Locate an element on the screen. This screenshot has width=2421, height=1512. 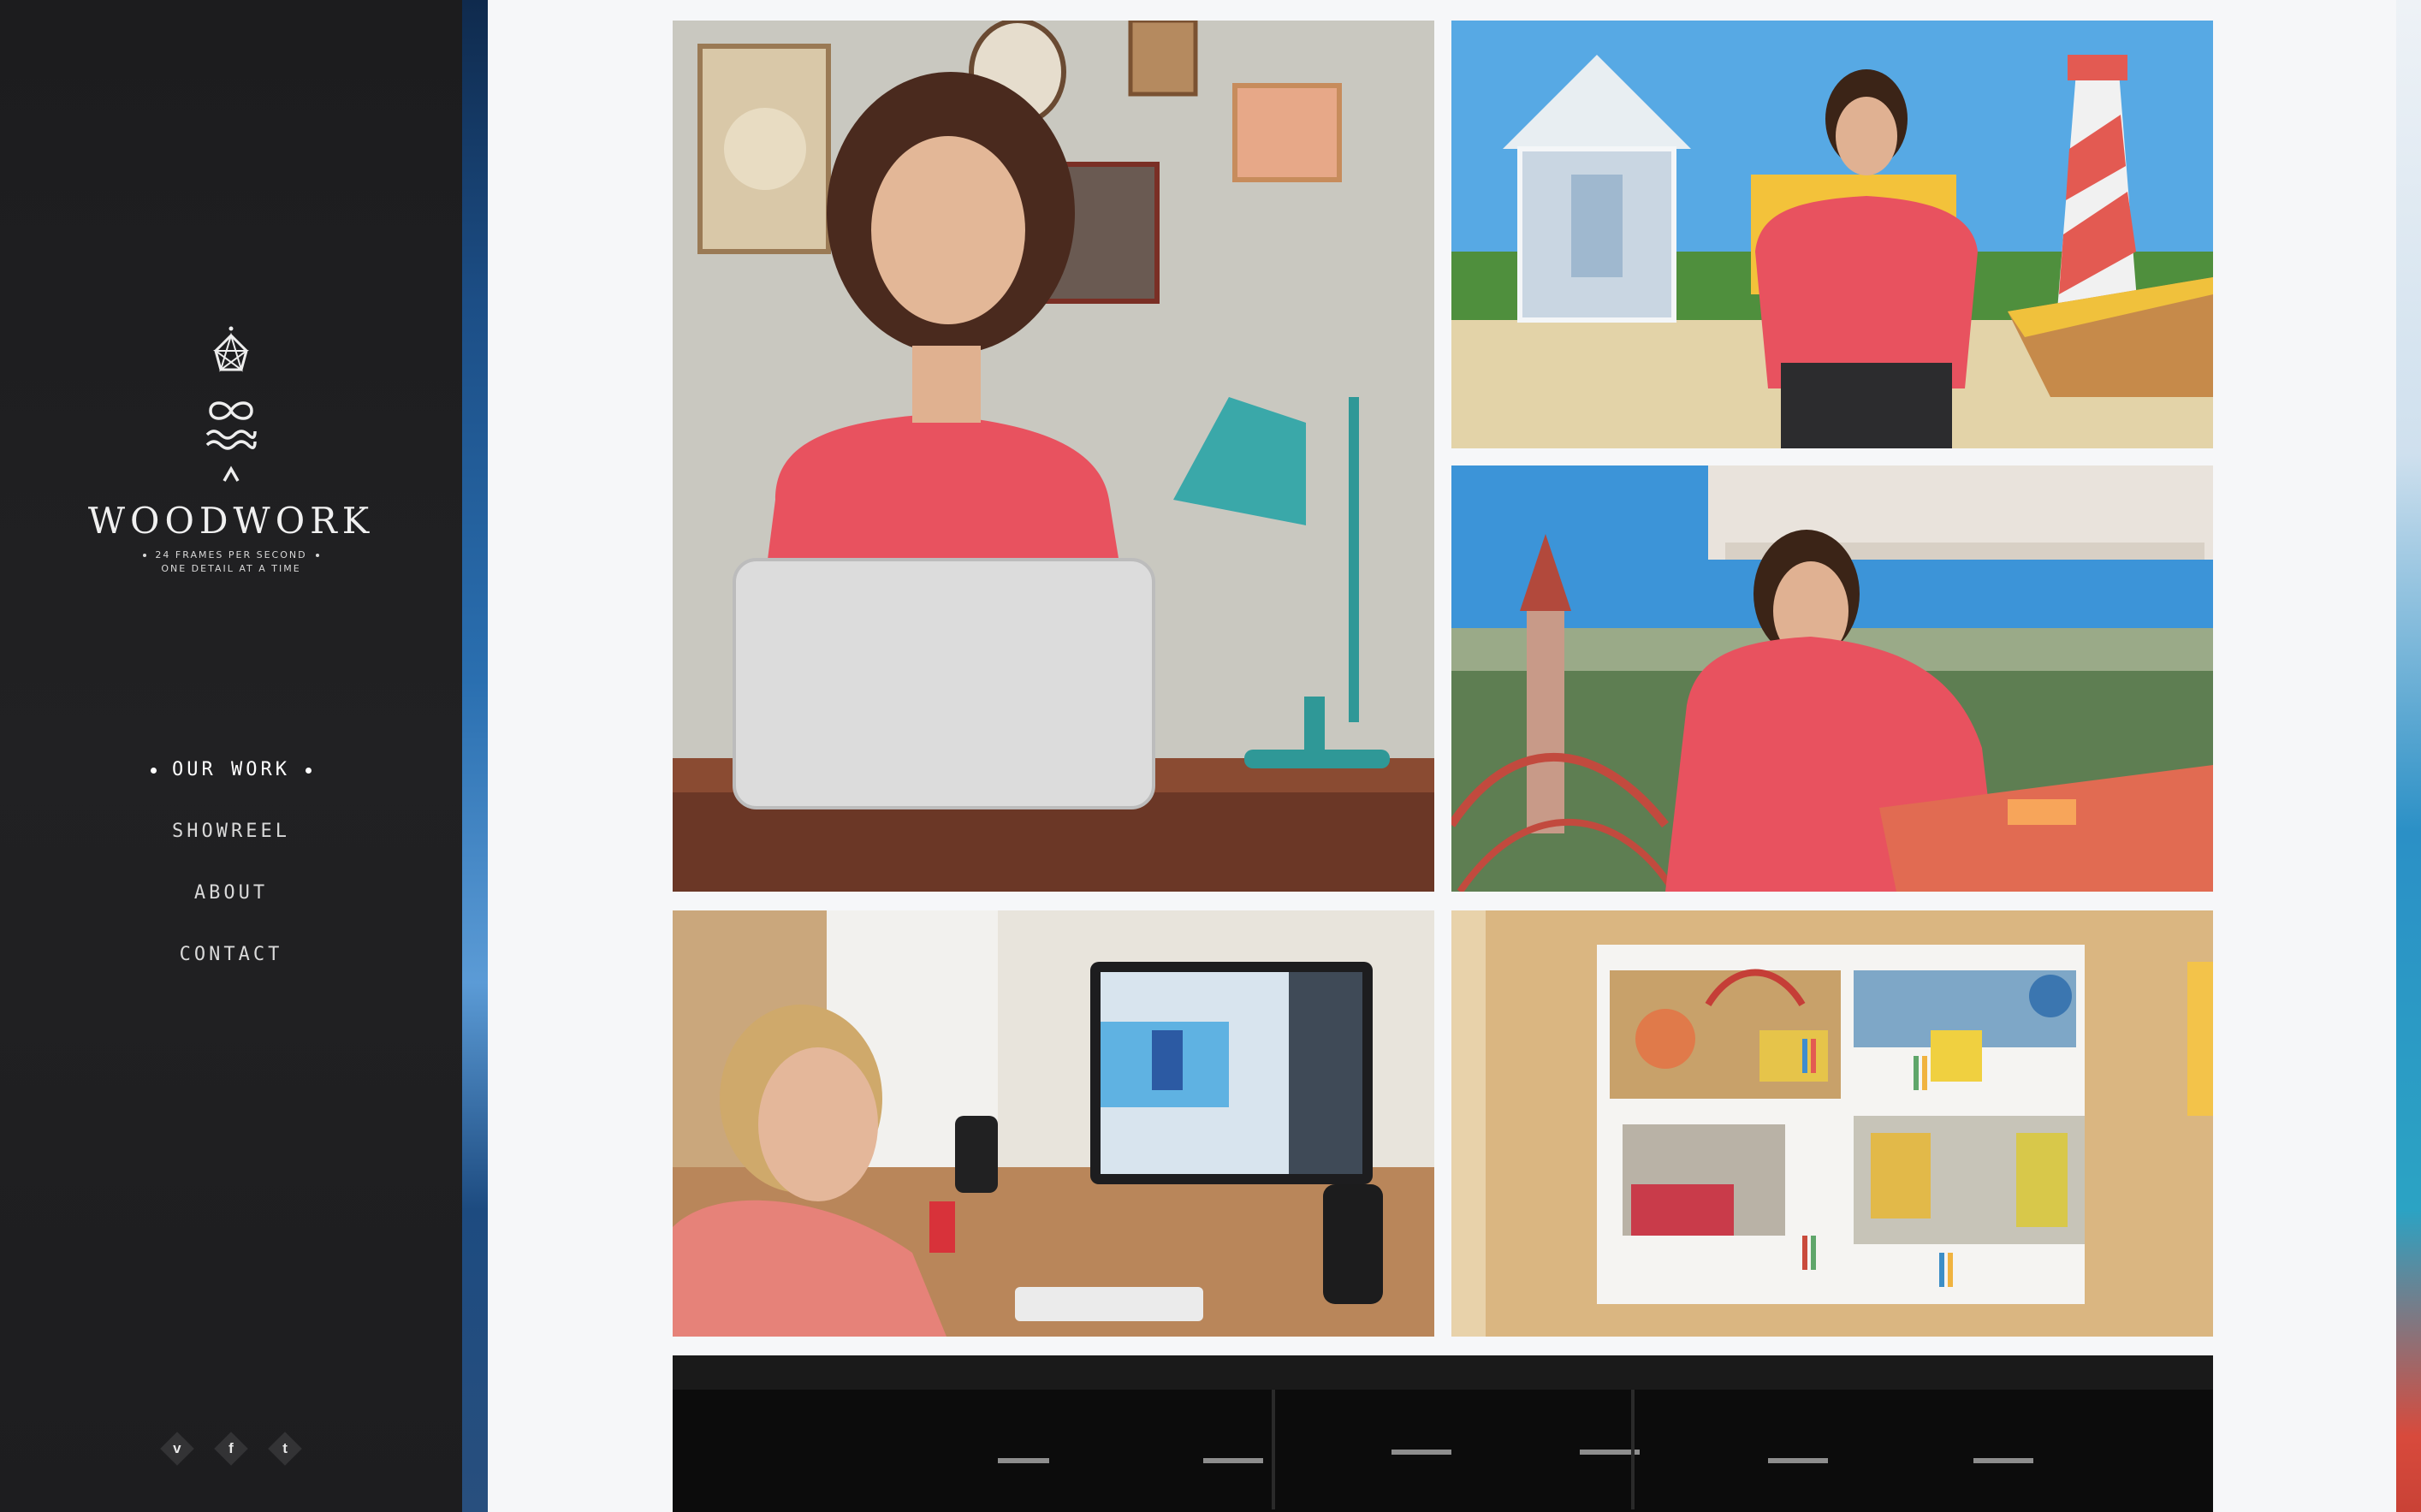
active-bullet-left is located at coordinates (154, 770).